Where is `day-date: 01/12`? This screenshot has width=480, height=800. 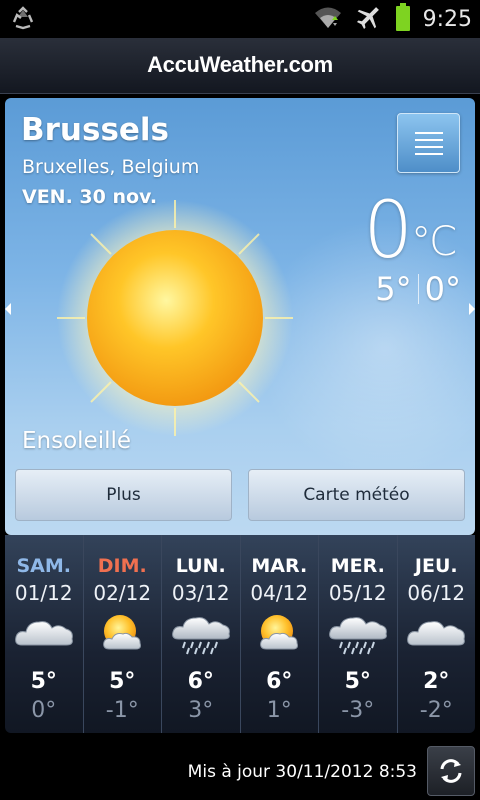 day-date: 01/12 is located at coordinates (43, 593).